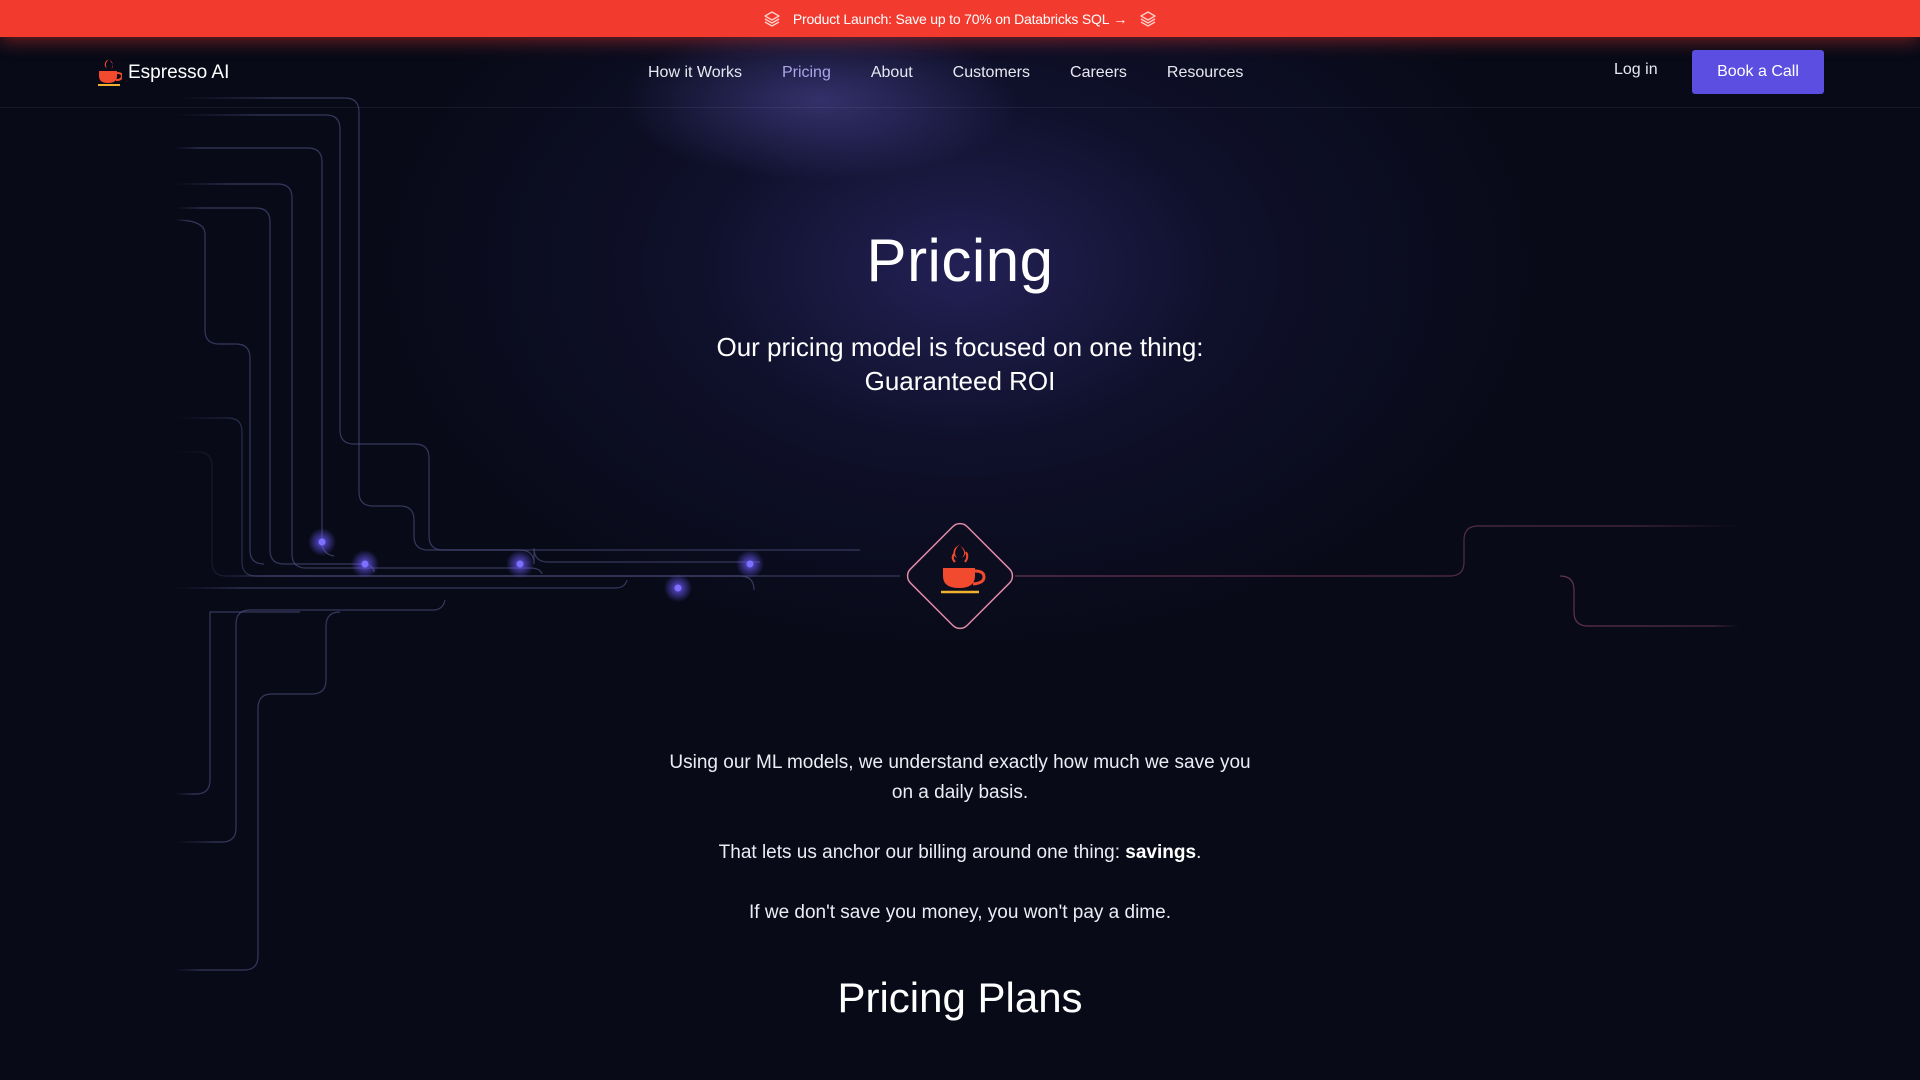  I want to click on nav-link-customers: Customers, so click(991, 73).